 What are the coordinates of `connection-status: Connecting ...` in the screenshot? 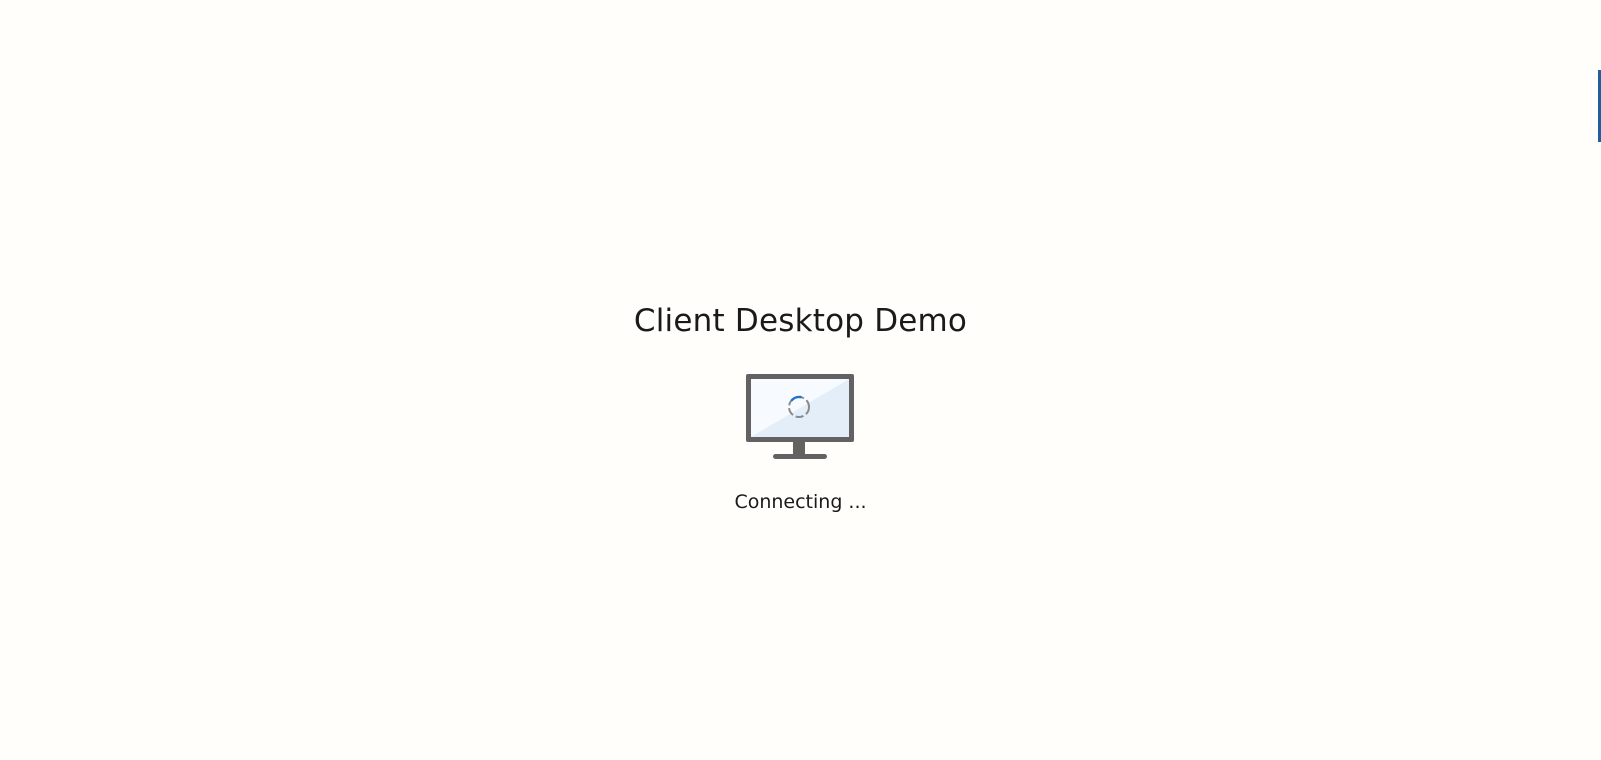 It's located at (800, 502).